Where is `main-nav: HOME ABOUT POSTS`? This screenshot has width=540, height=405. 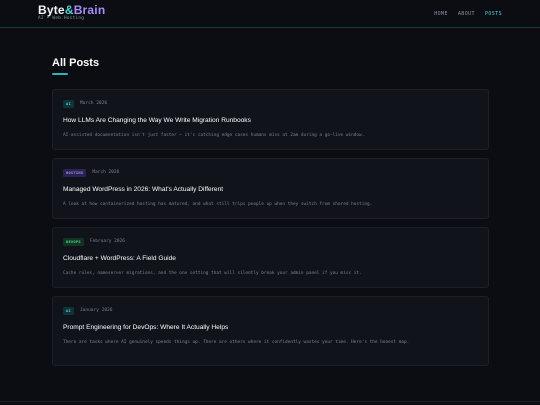 main-nav: HOME ABOUT POSTS is located at coordinates (468, 14).